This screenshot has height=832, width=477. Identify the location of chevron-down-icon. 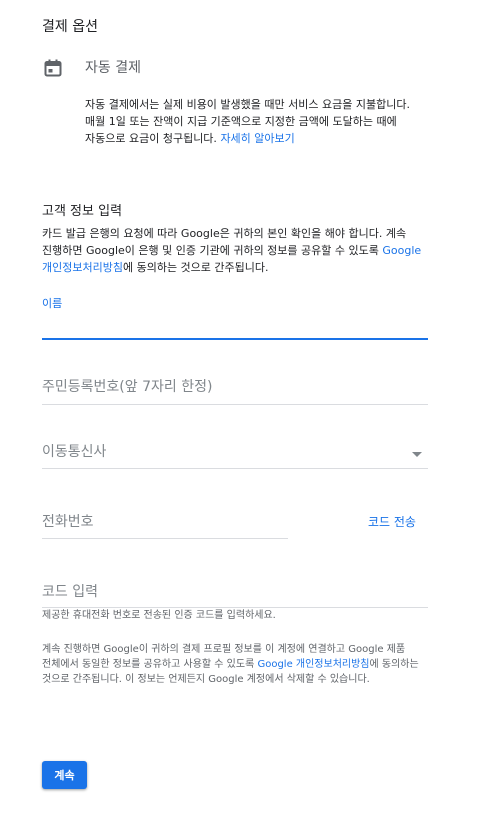
(417, 454).